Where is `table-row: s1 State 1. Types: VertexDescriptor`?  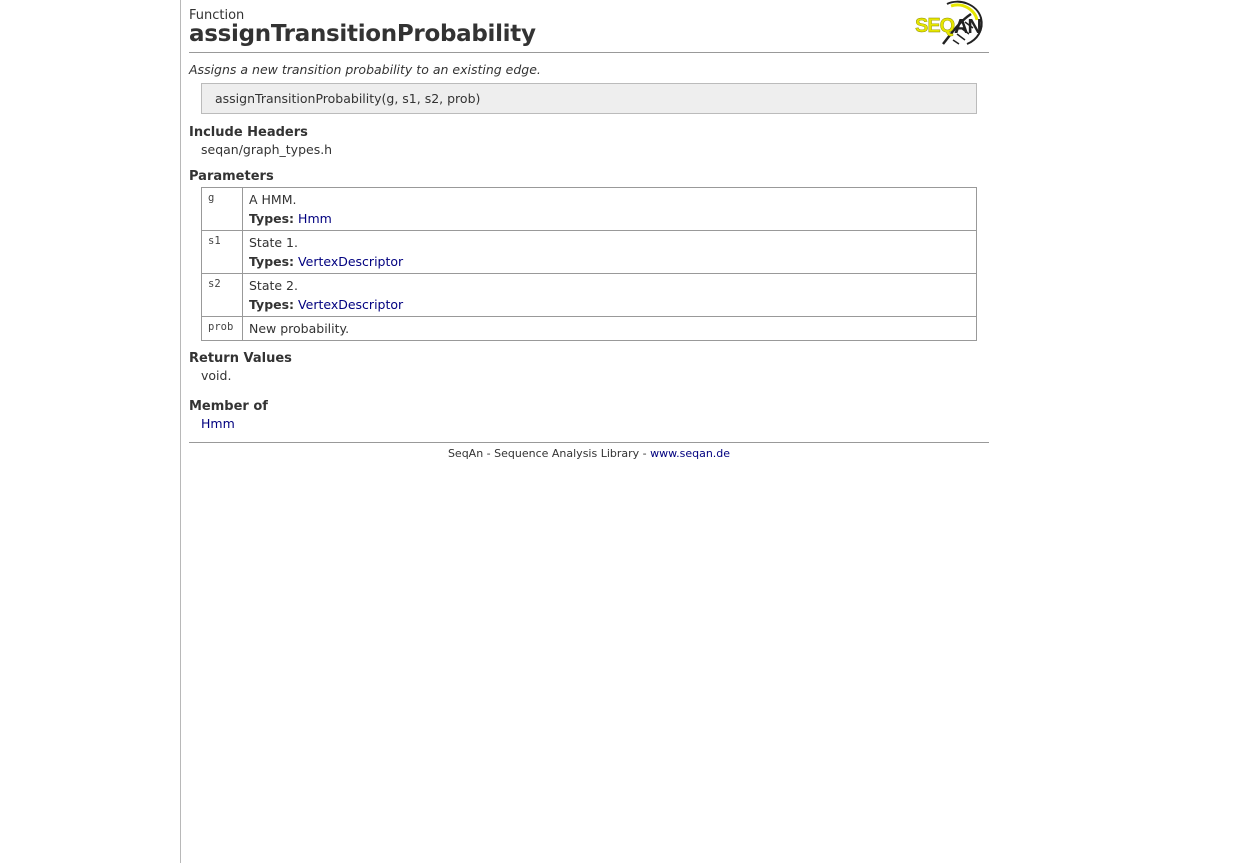
table-row: s1 State 1. Types: VertexDescriptor is located at coordinates (589, 252).